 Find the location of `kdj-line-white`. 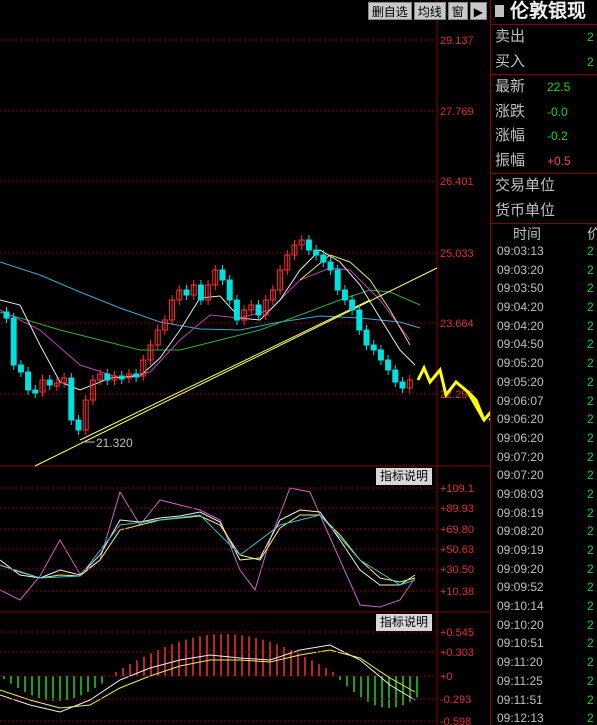

kdj-line-white is located at coordinates (208, 547).